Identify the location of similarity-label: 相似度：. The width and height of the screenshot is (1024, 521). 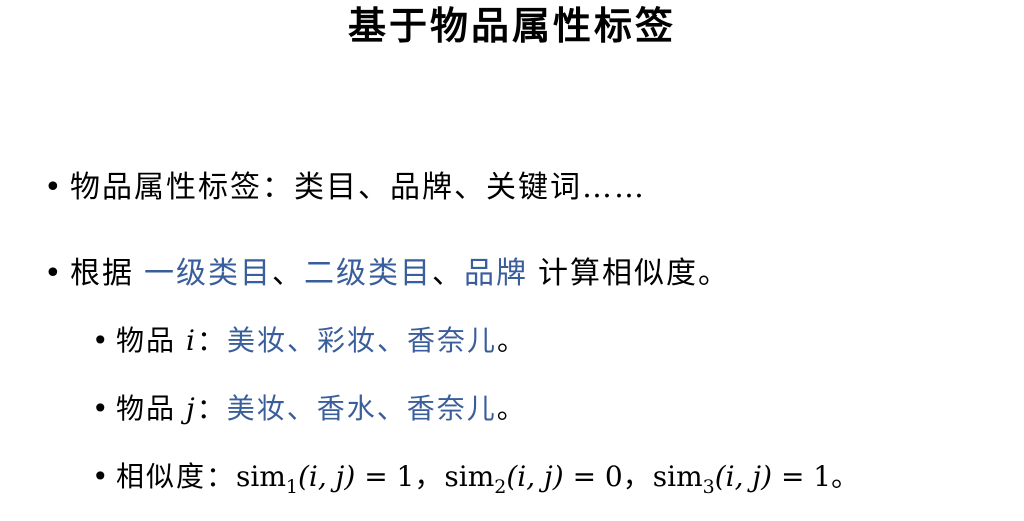
(176, 476).